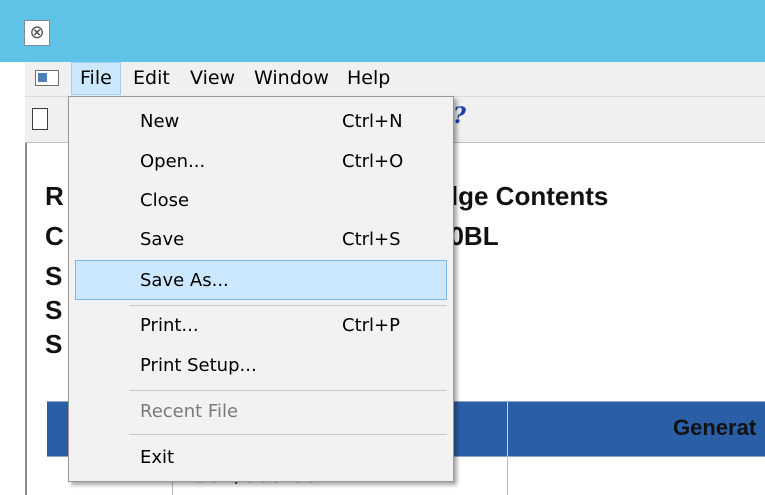 Image resolution: width=765 pixels, height=495 pixels. What do you see at coordinates (40, 119) in the screenshot?
I see `new-document-icon` at bounding box center [40, 119].